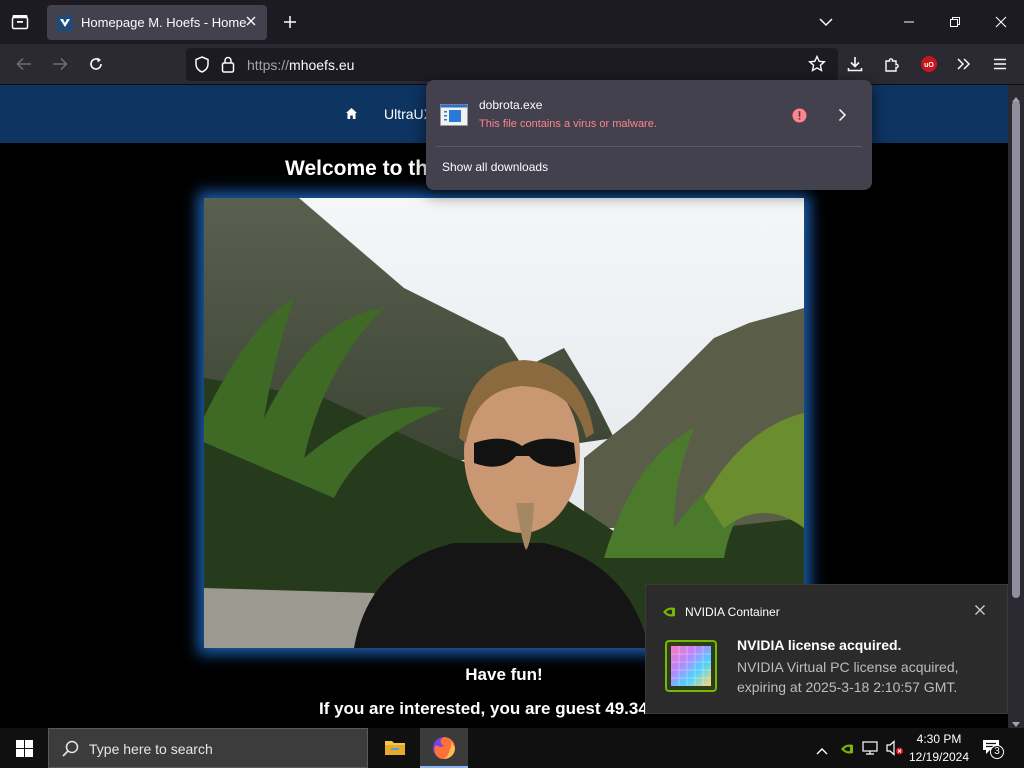 The height and width of the screenshot is (768, 1024). I want to click on arrow-right-icon, so click(60, 64).